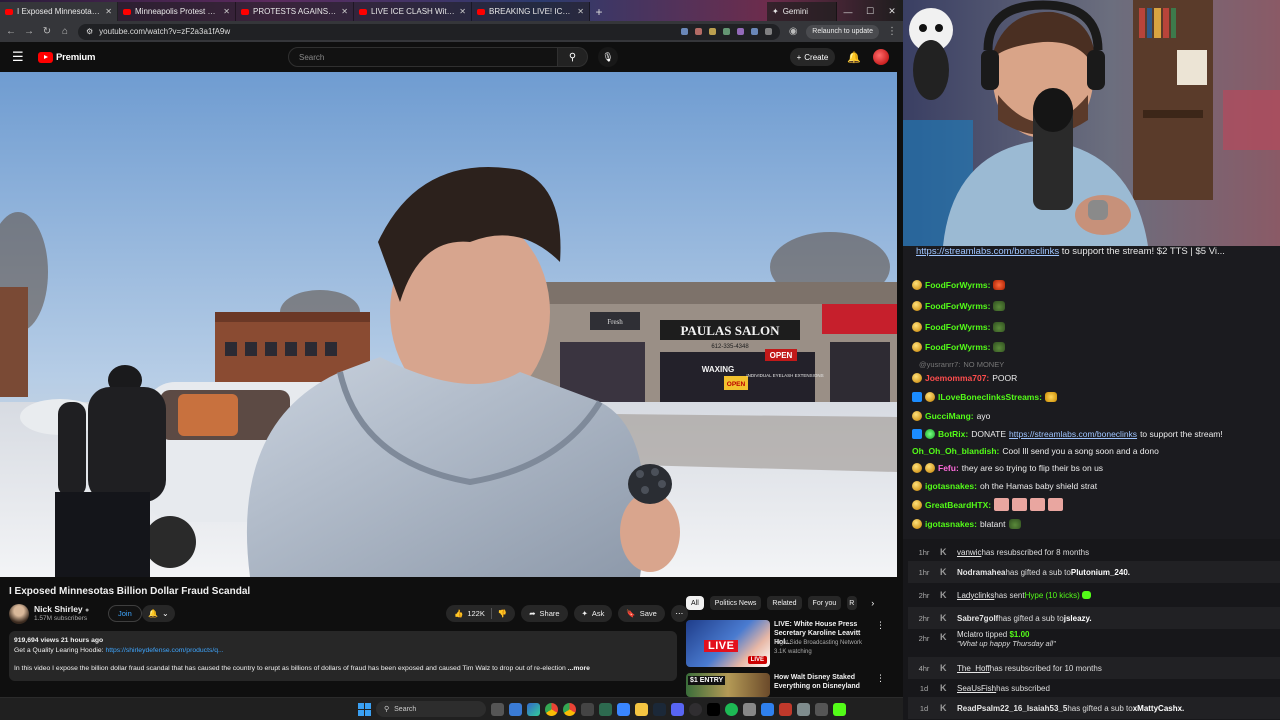  What do you see at coordinates (593, 613) in the screenshot?
I see `ask-button: ✦ Ask` at bounding box center [593, 613].